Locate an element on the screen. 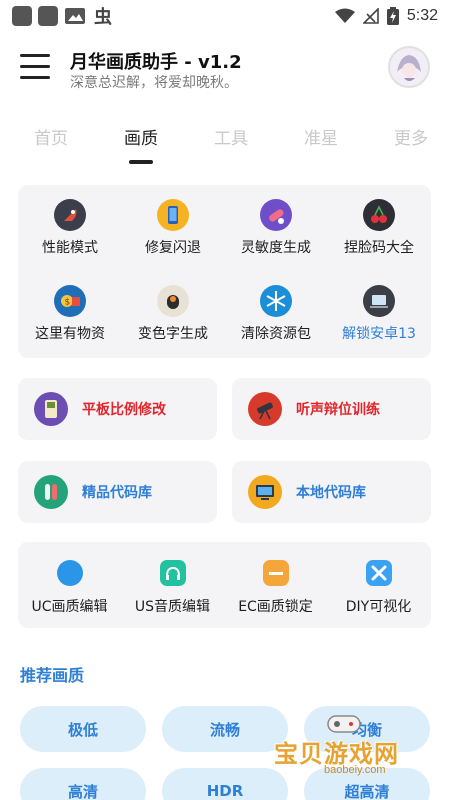  lab-icon is located at coordinates (51, 492).